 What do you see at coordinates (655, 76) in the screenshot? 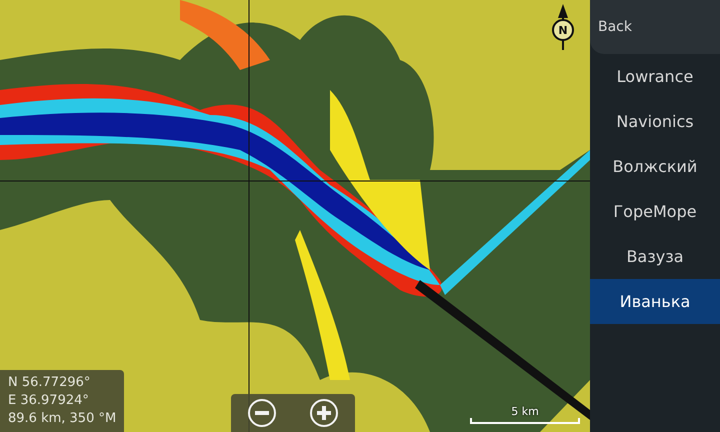
I see `chart-source-item: Lowrance` at bounding box center [655, 76].